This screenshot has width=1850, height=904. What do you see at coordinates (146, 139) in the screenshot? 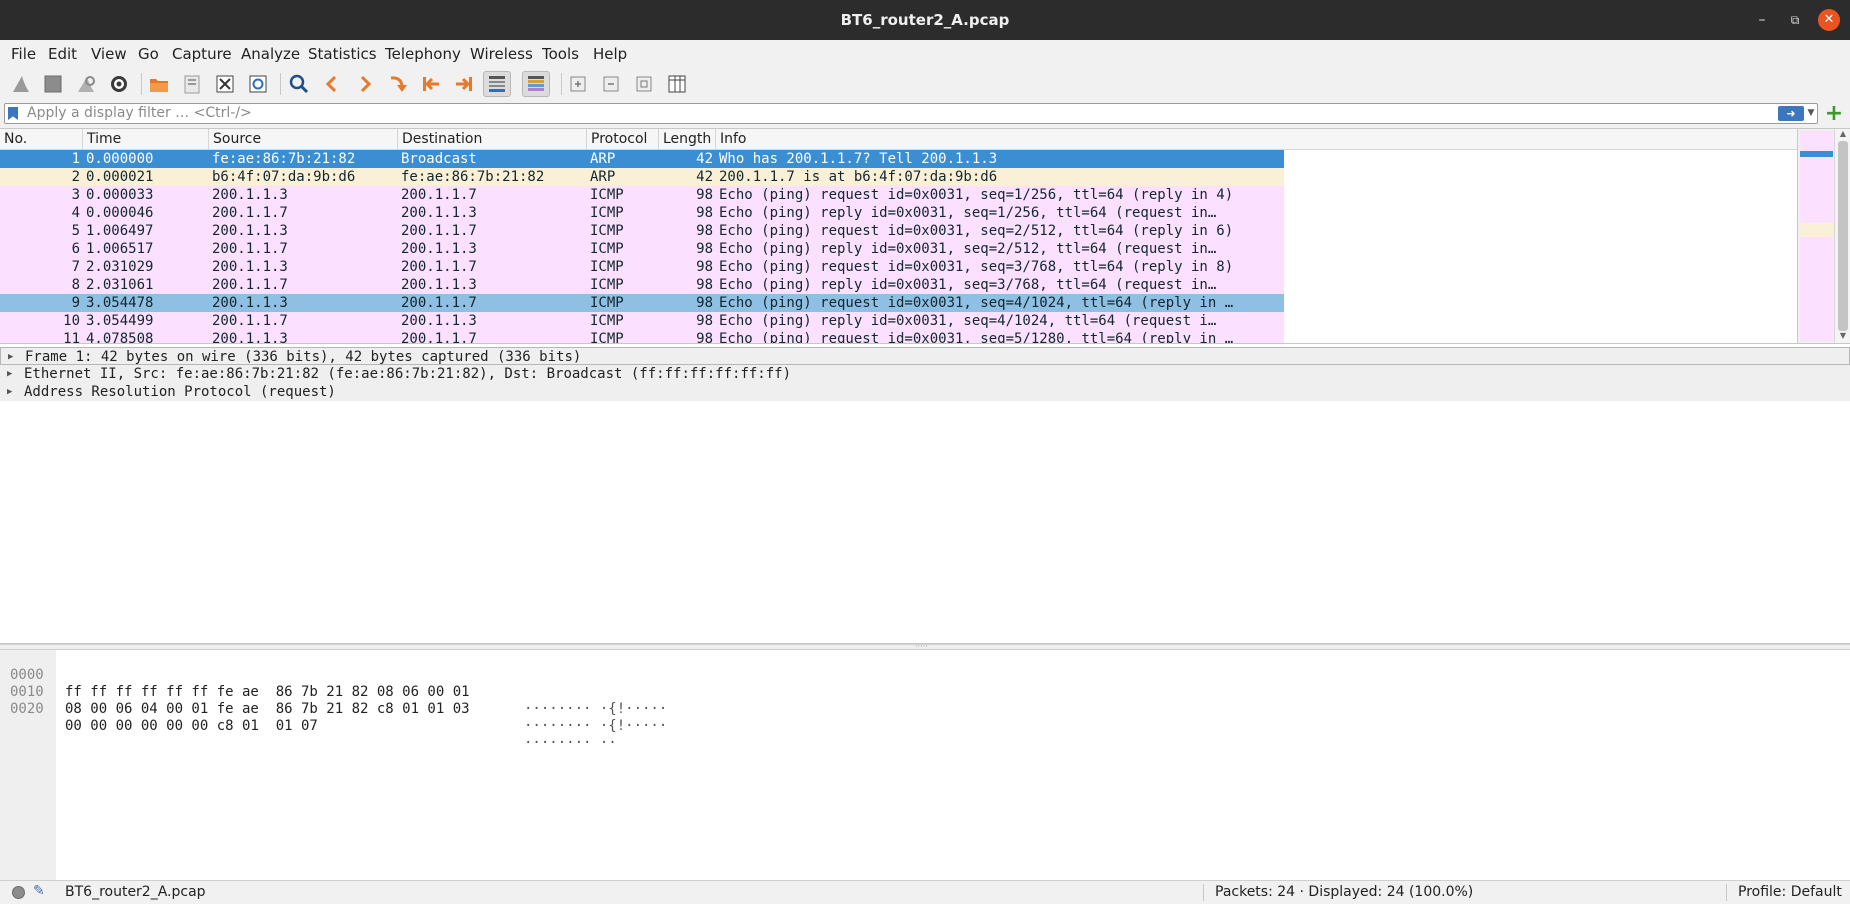
I see `column-header-time: Time` at bounding box center [146, 139].